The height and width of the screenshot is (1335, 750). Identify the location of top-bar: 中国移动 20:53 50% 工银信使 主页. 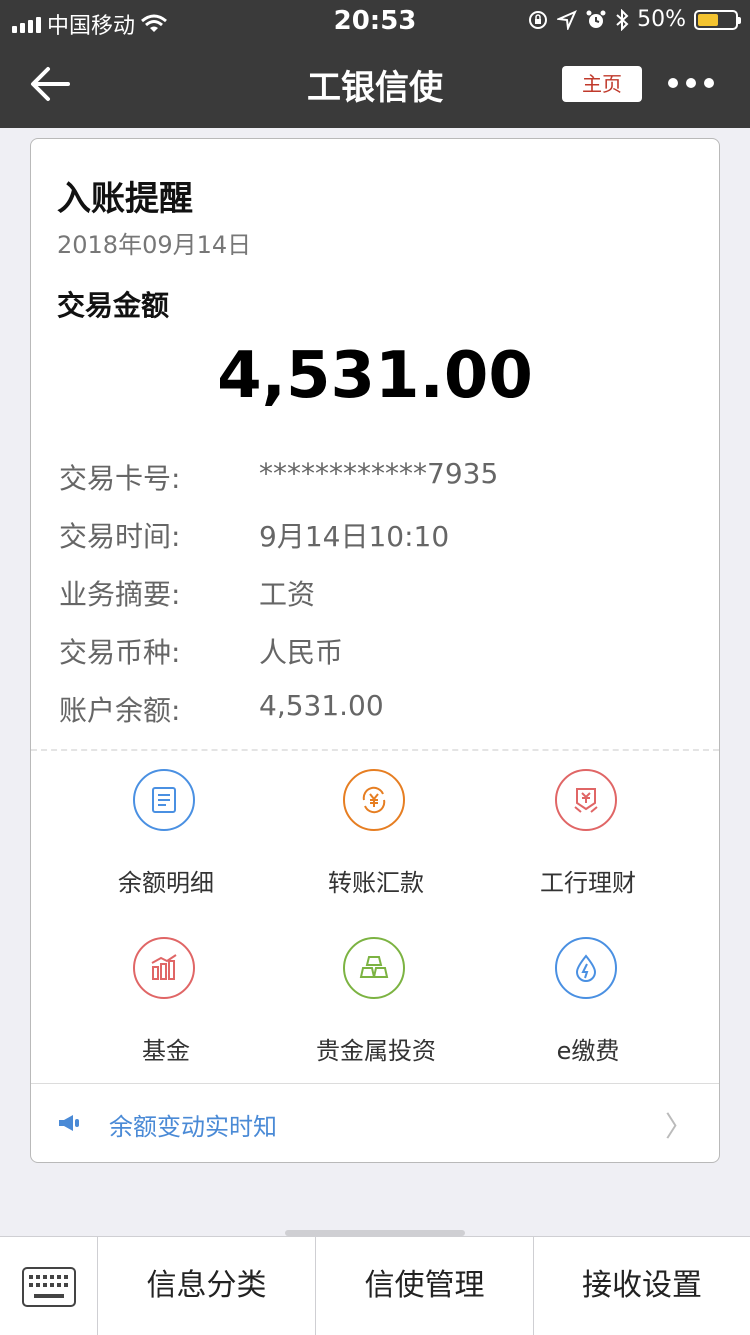
(375, 64).